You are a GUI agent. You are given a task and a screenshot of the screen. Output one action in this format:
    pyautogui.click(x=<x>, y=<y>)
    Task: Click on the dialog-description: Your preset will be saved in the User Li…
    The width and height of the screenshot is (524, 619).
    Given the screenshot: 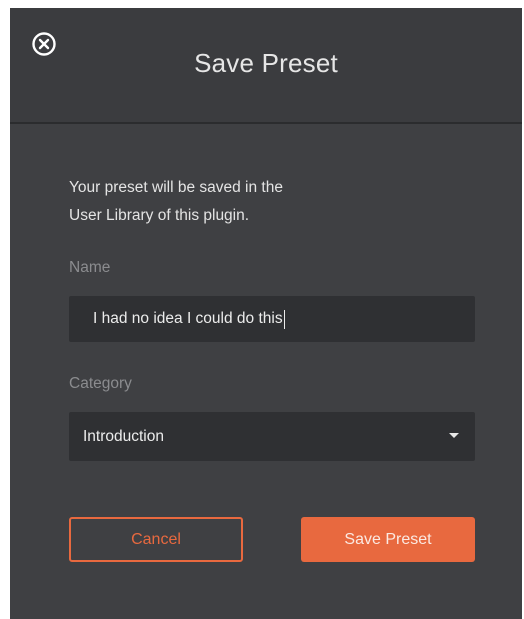 What is the action you would take?
    pyautogui.click(x=249, y=202)
    